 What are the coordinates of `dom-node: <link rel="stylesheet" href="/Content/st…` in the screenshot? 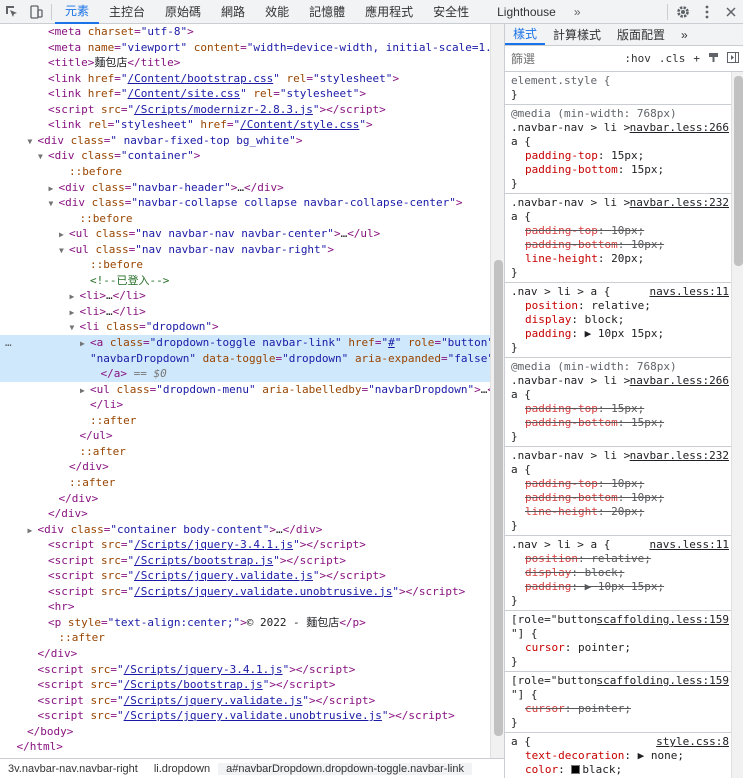 It's located at (245, 125).